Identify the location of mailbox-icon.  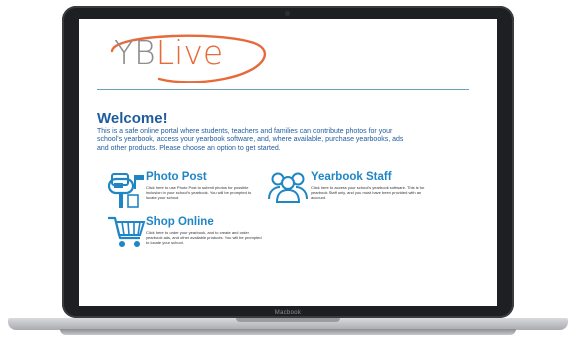
(125, 190).